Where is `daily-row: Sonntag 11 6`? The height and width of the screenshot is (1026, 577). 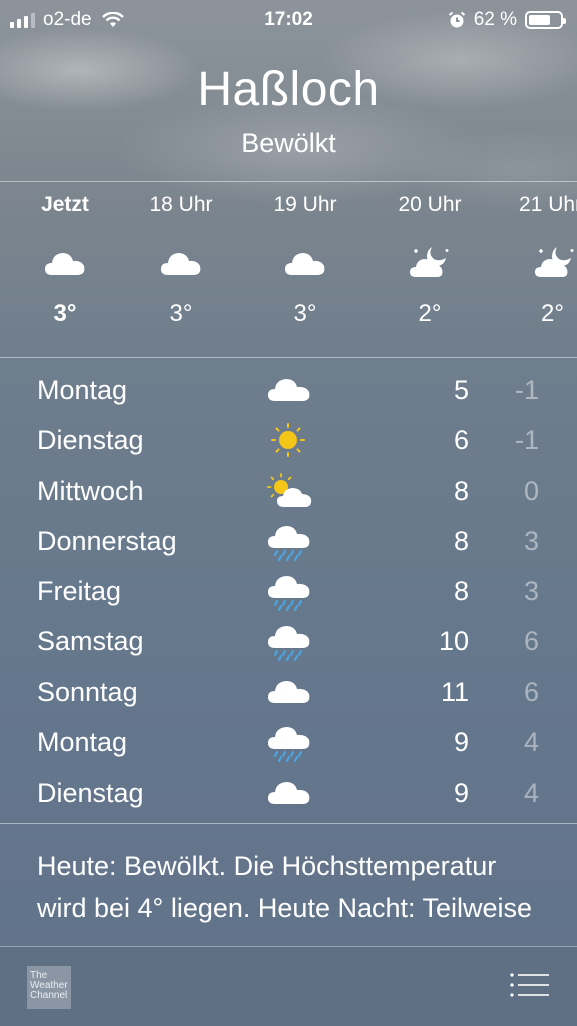
daily-row: Sonntag 11 6 is located at coordinates (288, 692).